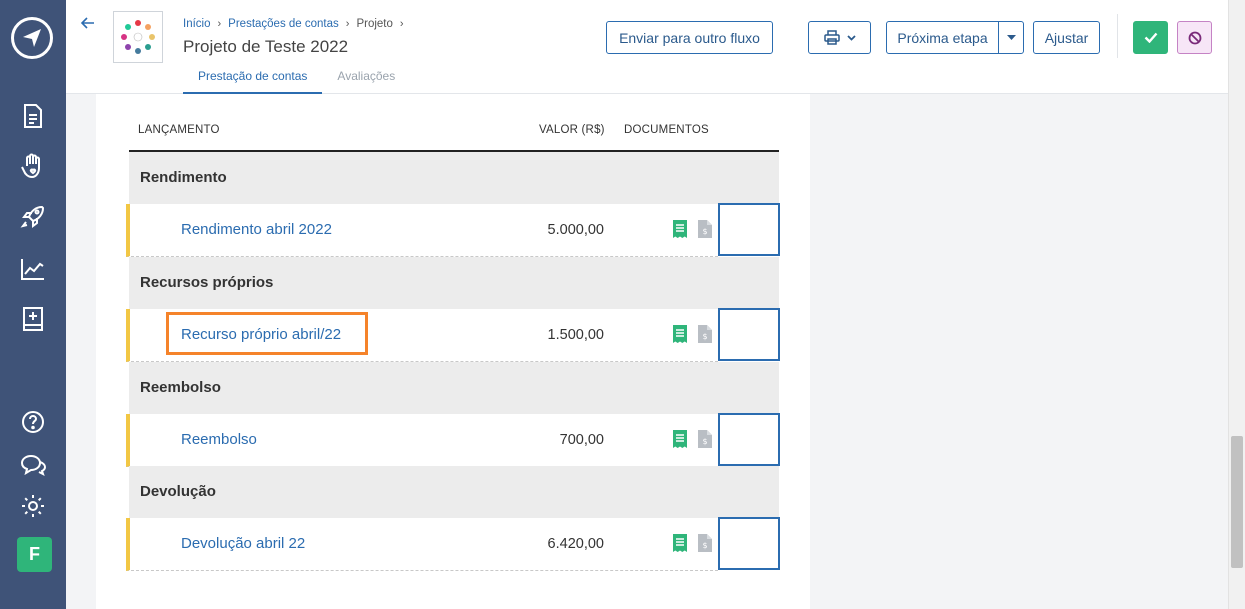 The height and width of the screenshot is (609, 1245). Describe the element at coordinates (34, 554) in the screenshot. I see `user-avatar: F` at that location.